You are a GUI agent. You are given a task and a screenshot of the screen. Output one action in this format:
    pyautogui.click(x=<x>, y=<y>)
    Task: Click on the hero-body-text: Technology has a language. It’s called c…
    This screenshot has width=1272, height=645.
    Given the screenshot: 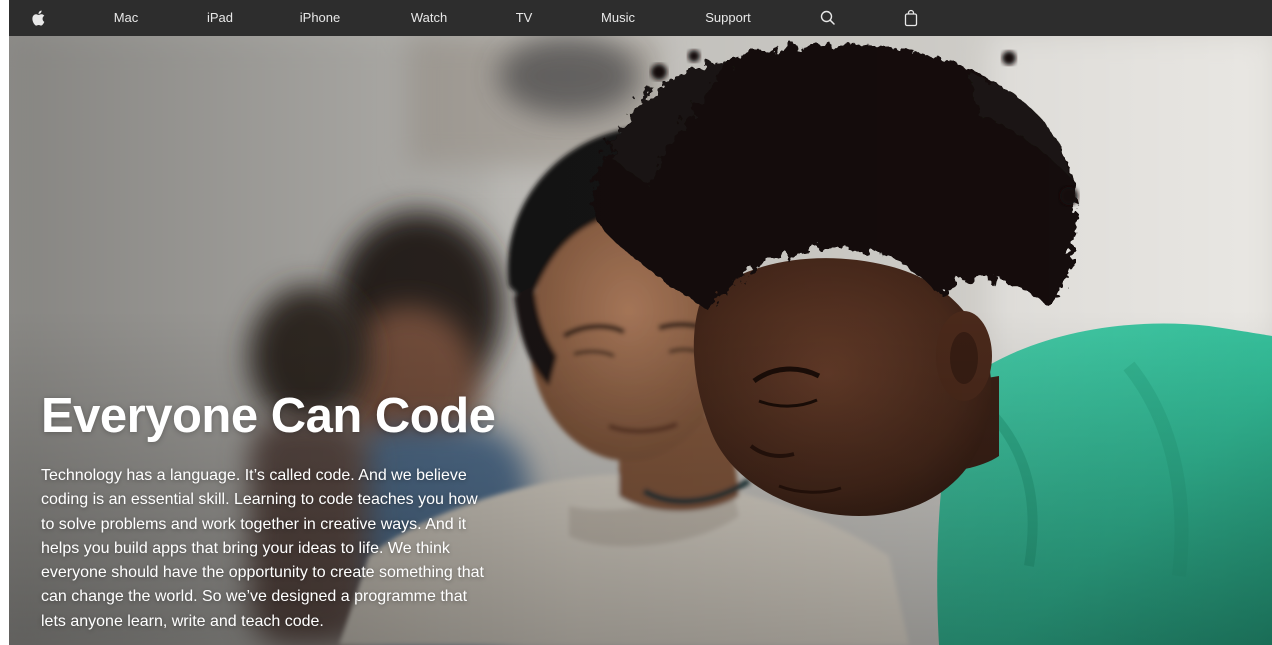 What is the action you would take?
    pyautogui.click(x=262, y=548)
    